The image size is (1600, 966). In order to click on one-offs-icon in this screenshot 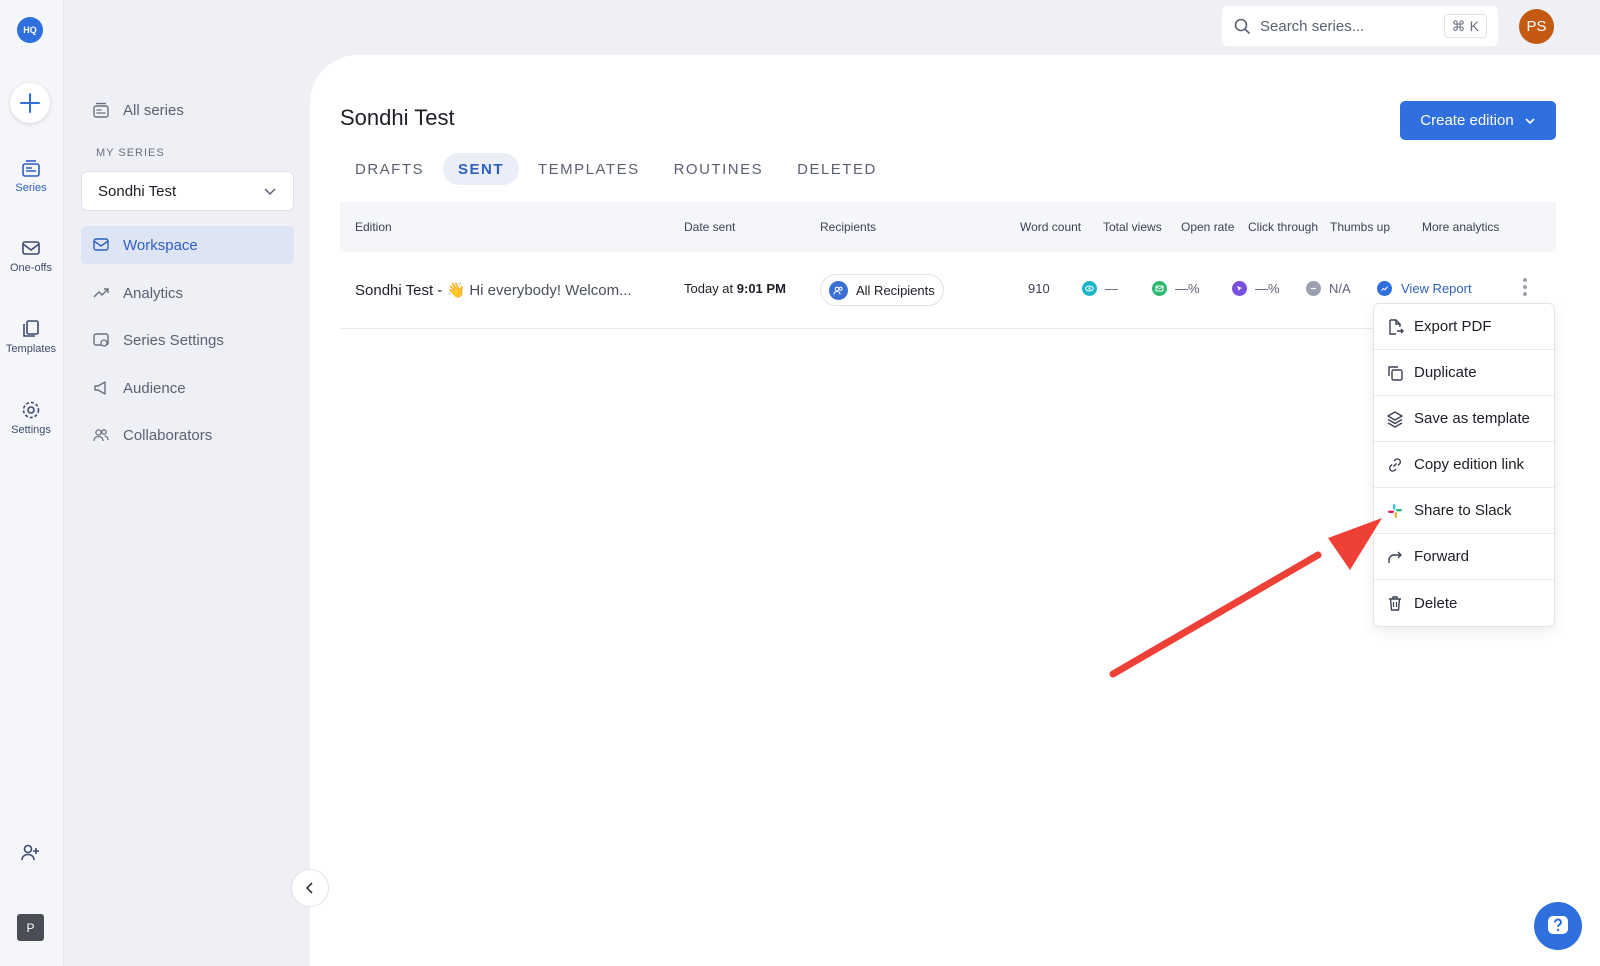, I will do `click(31, 248)`.